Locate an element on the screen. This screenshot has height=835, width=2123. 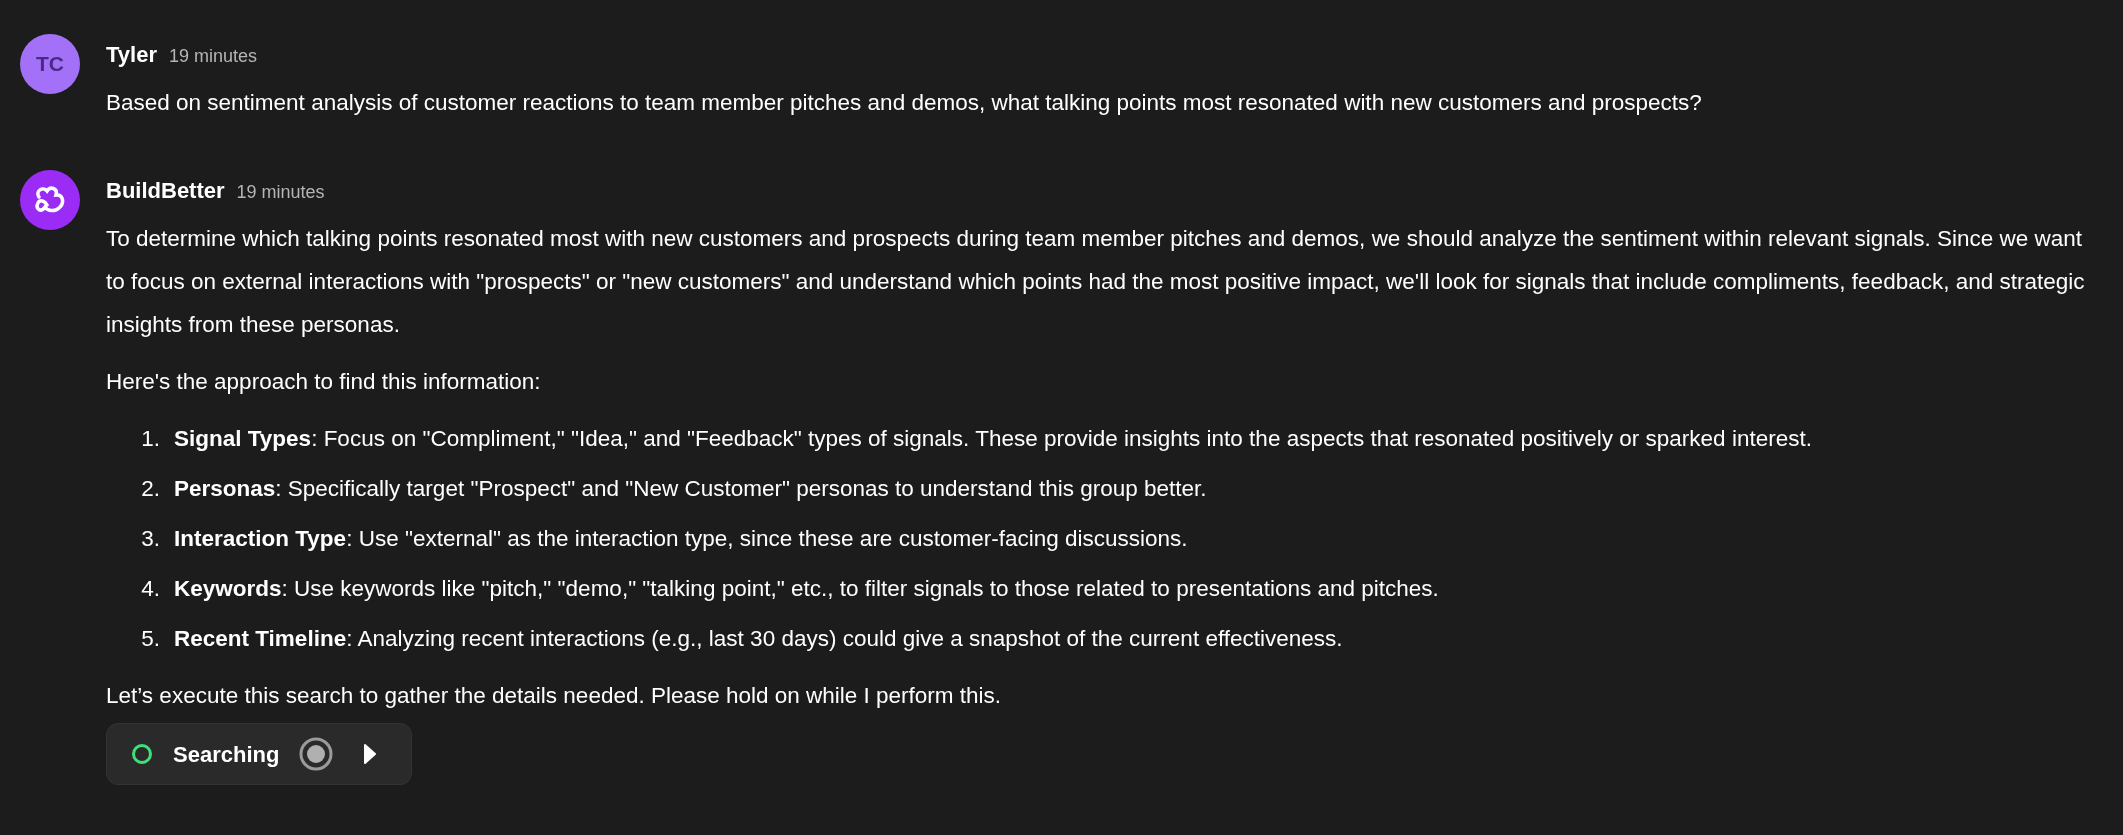
status-label: Searching is located at coordinates (226, 754).